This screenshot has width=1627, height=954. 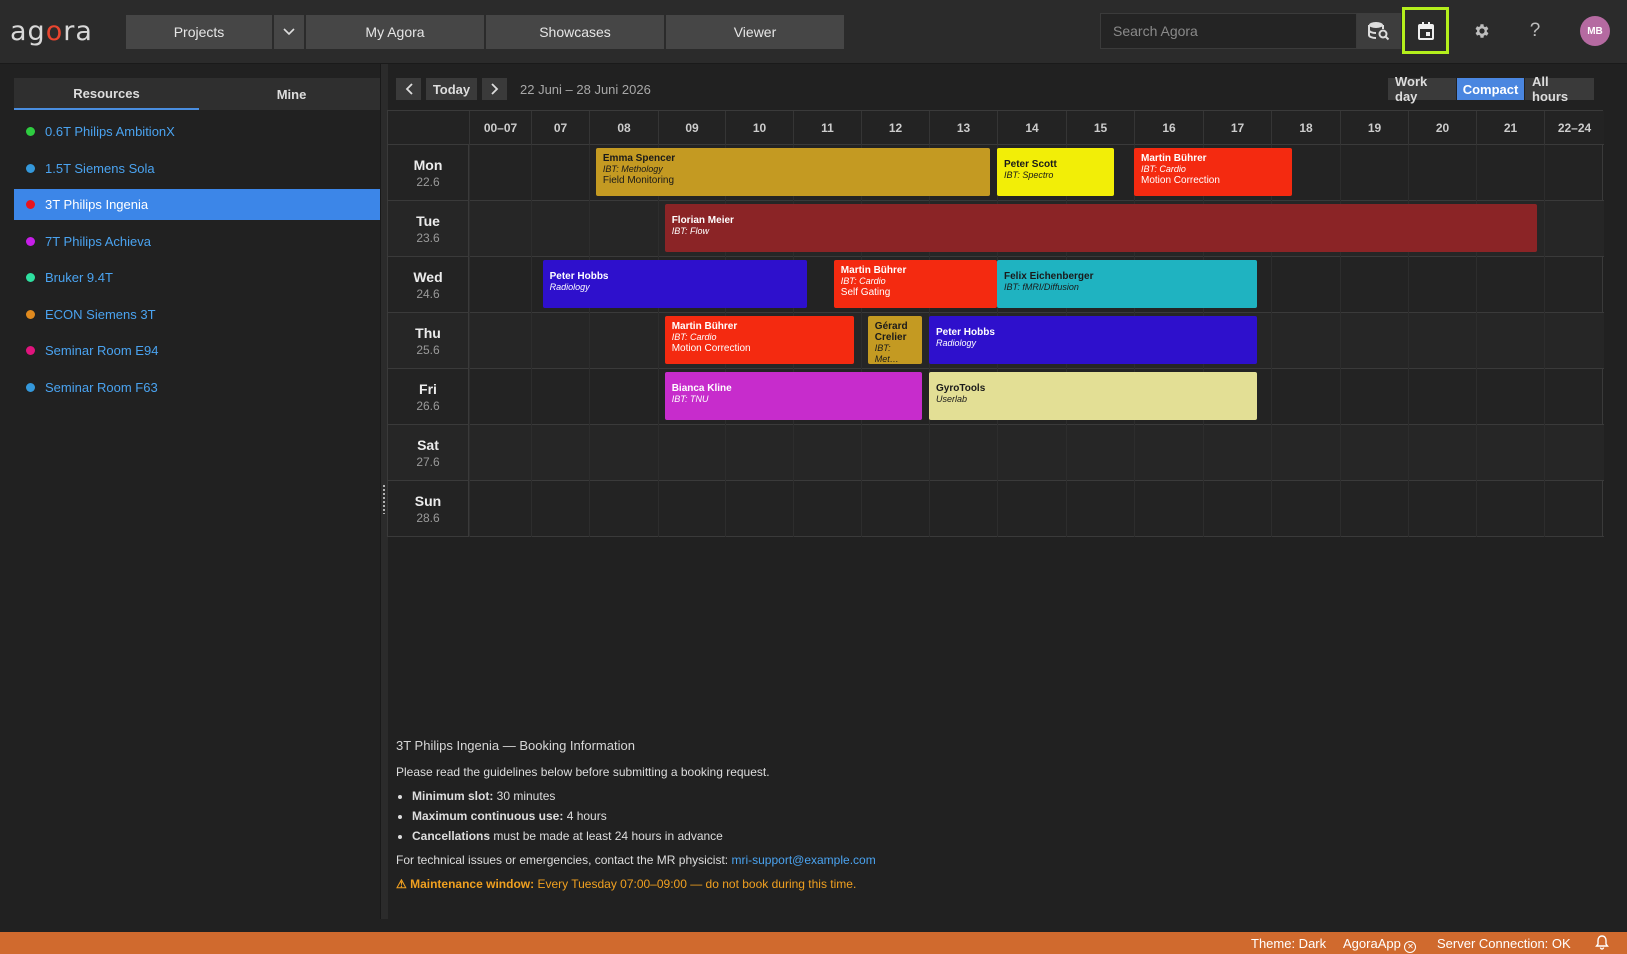 I want to click on hour-column-header: 12, so click(x=895, y=128).